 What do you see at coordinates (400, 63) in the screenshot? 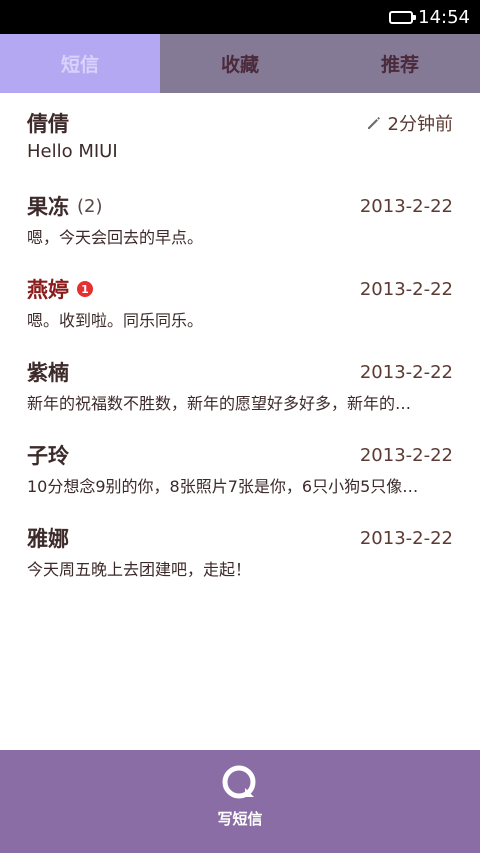
I see `tab-recommended: 推荐` at bounding box center [400, 63].